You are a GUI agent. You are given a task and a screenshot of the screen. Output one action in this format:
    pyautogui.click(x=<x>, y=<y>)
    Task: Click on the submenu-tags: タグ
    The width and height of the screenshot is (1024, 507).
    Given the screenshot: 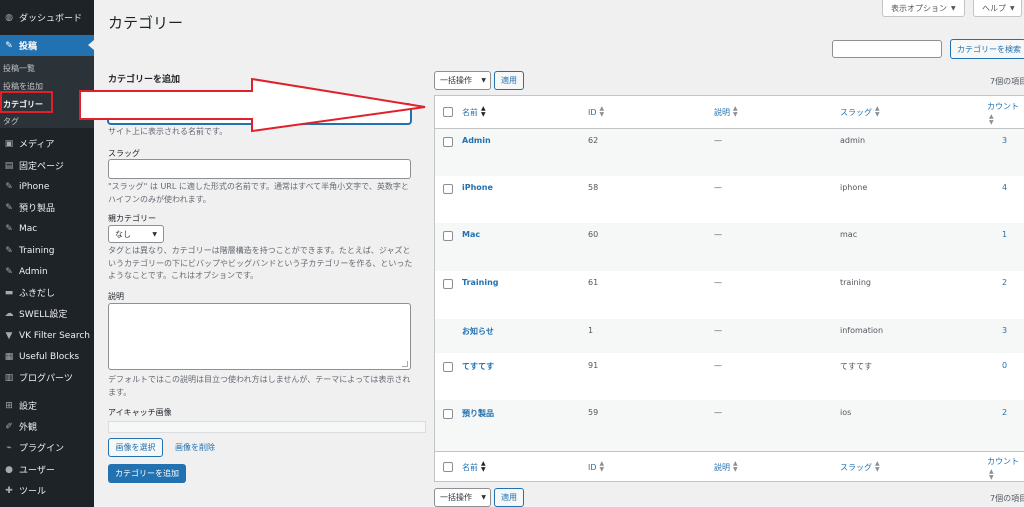 What is the action you would take?
    pyautogui.click(x=11, y=121)
    